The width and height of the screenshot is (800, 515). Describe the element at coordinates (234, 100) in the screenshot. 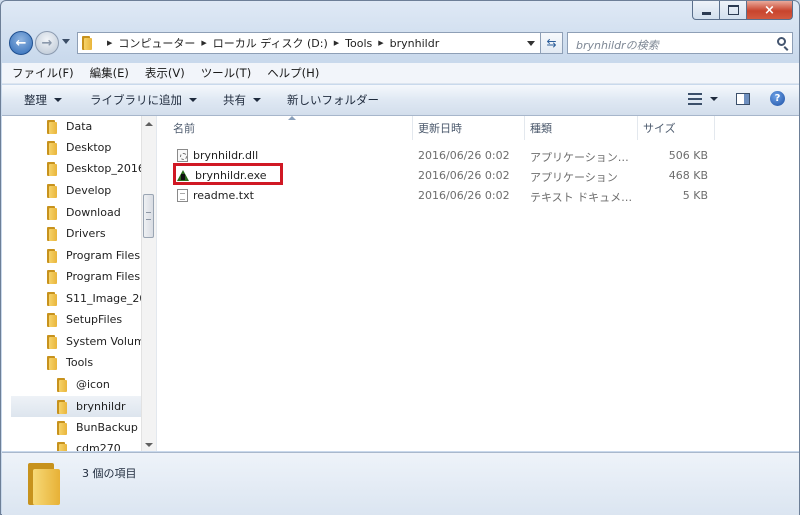

I see `share-label: 共有` at that location.